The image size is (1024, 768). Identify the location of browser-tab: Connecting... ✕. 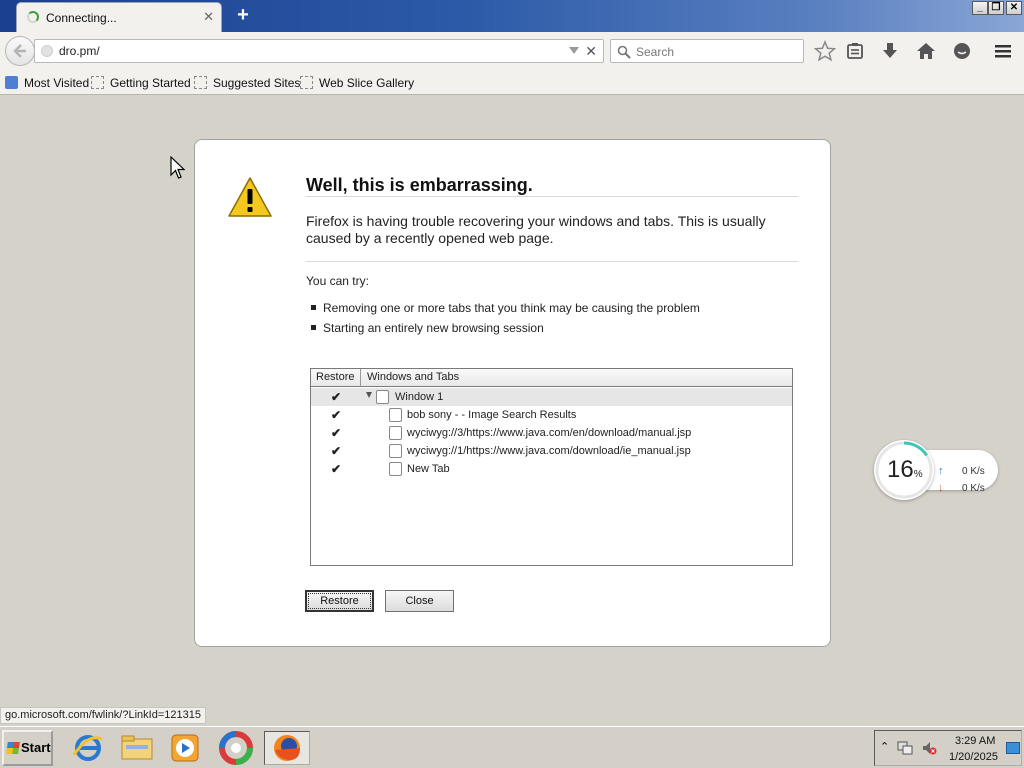
(119, 17).